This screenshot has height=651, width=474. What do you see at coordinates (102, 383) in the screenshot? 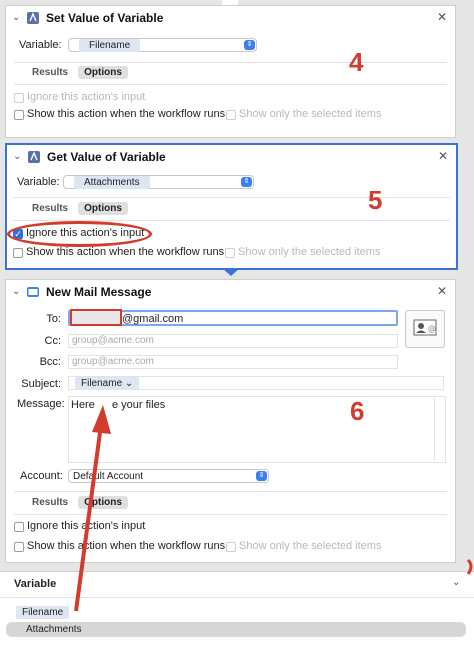
I see `subject-token-label: Filename` at bounding box center [102, 383].